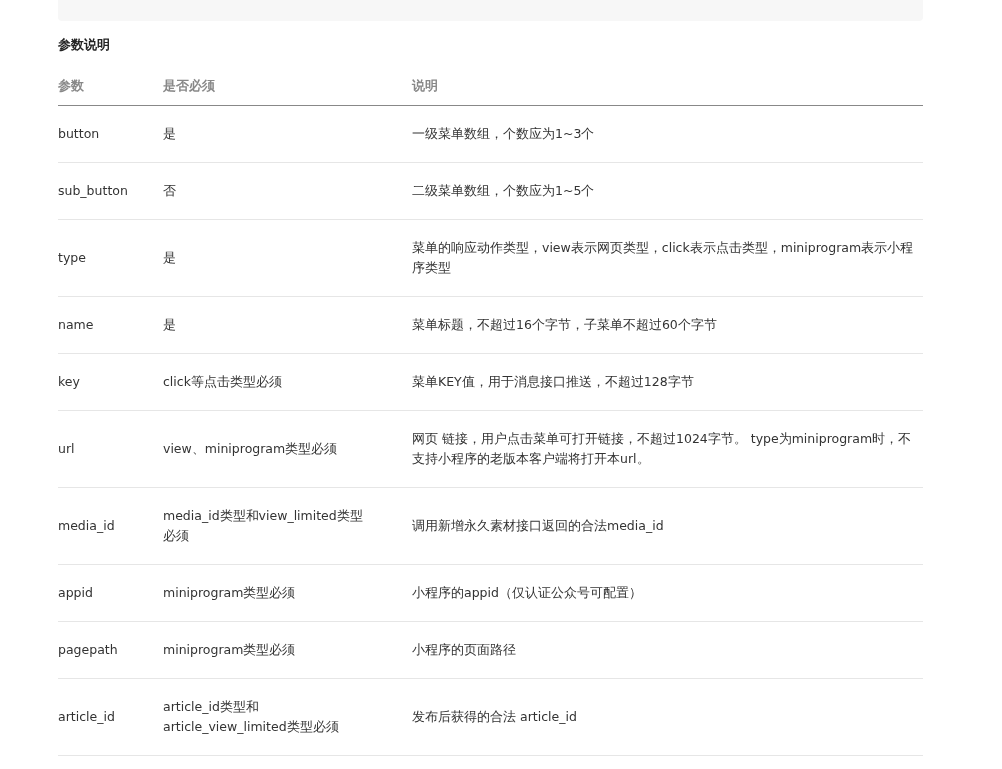  Describe the element at coordinates (287, 86) in the screenshot. I see `column-header: 是否必须` at that location.